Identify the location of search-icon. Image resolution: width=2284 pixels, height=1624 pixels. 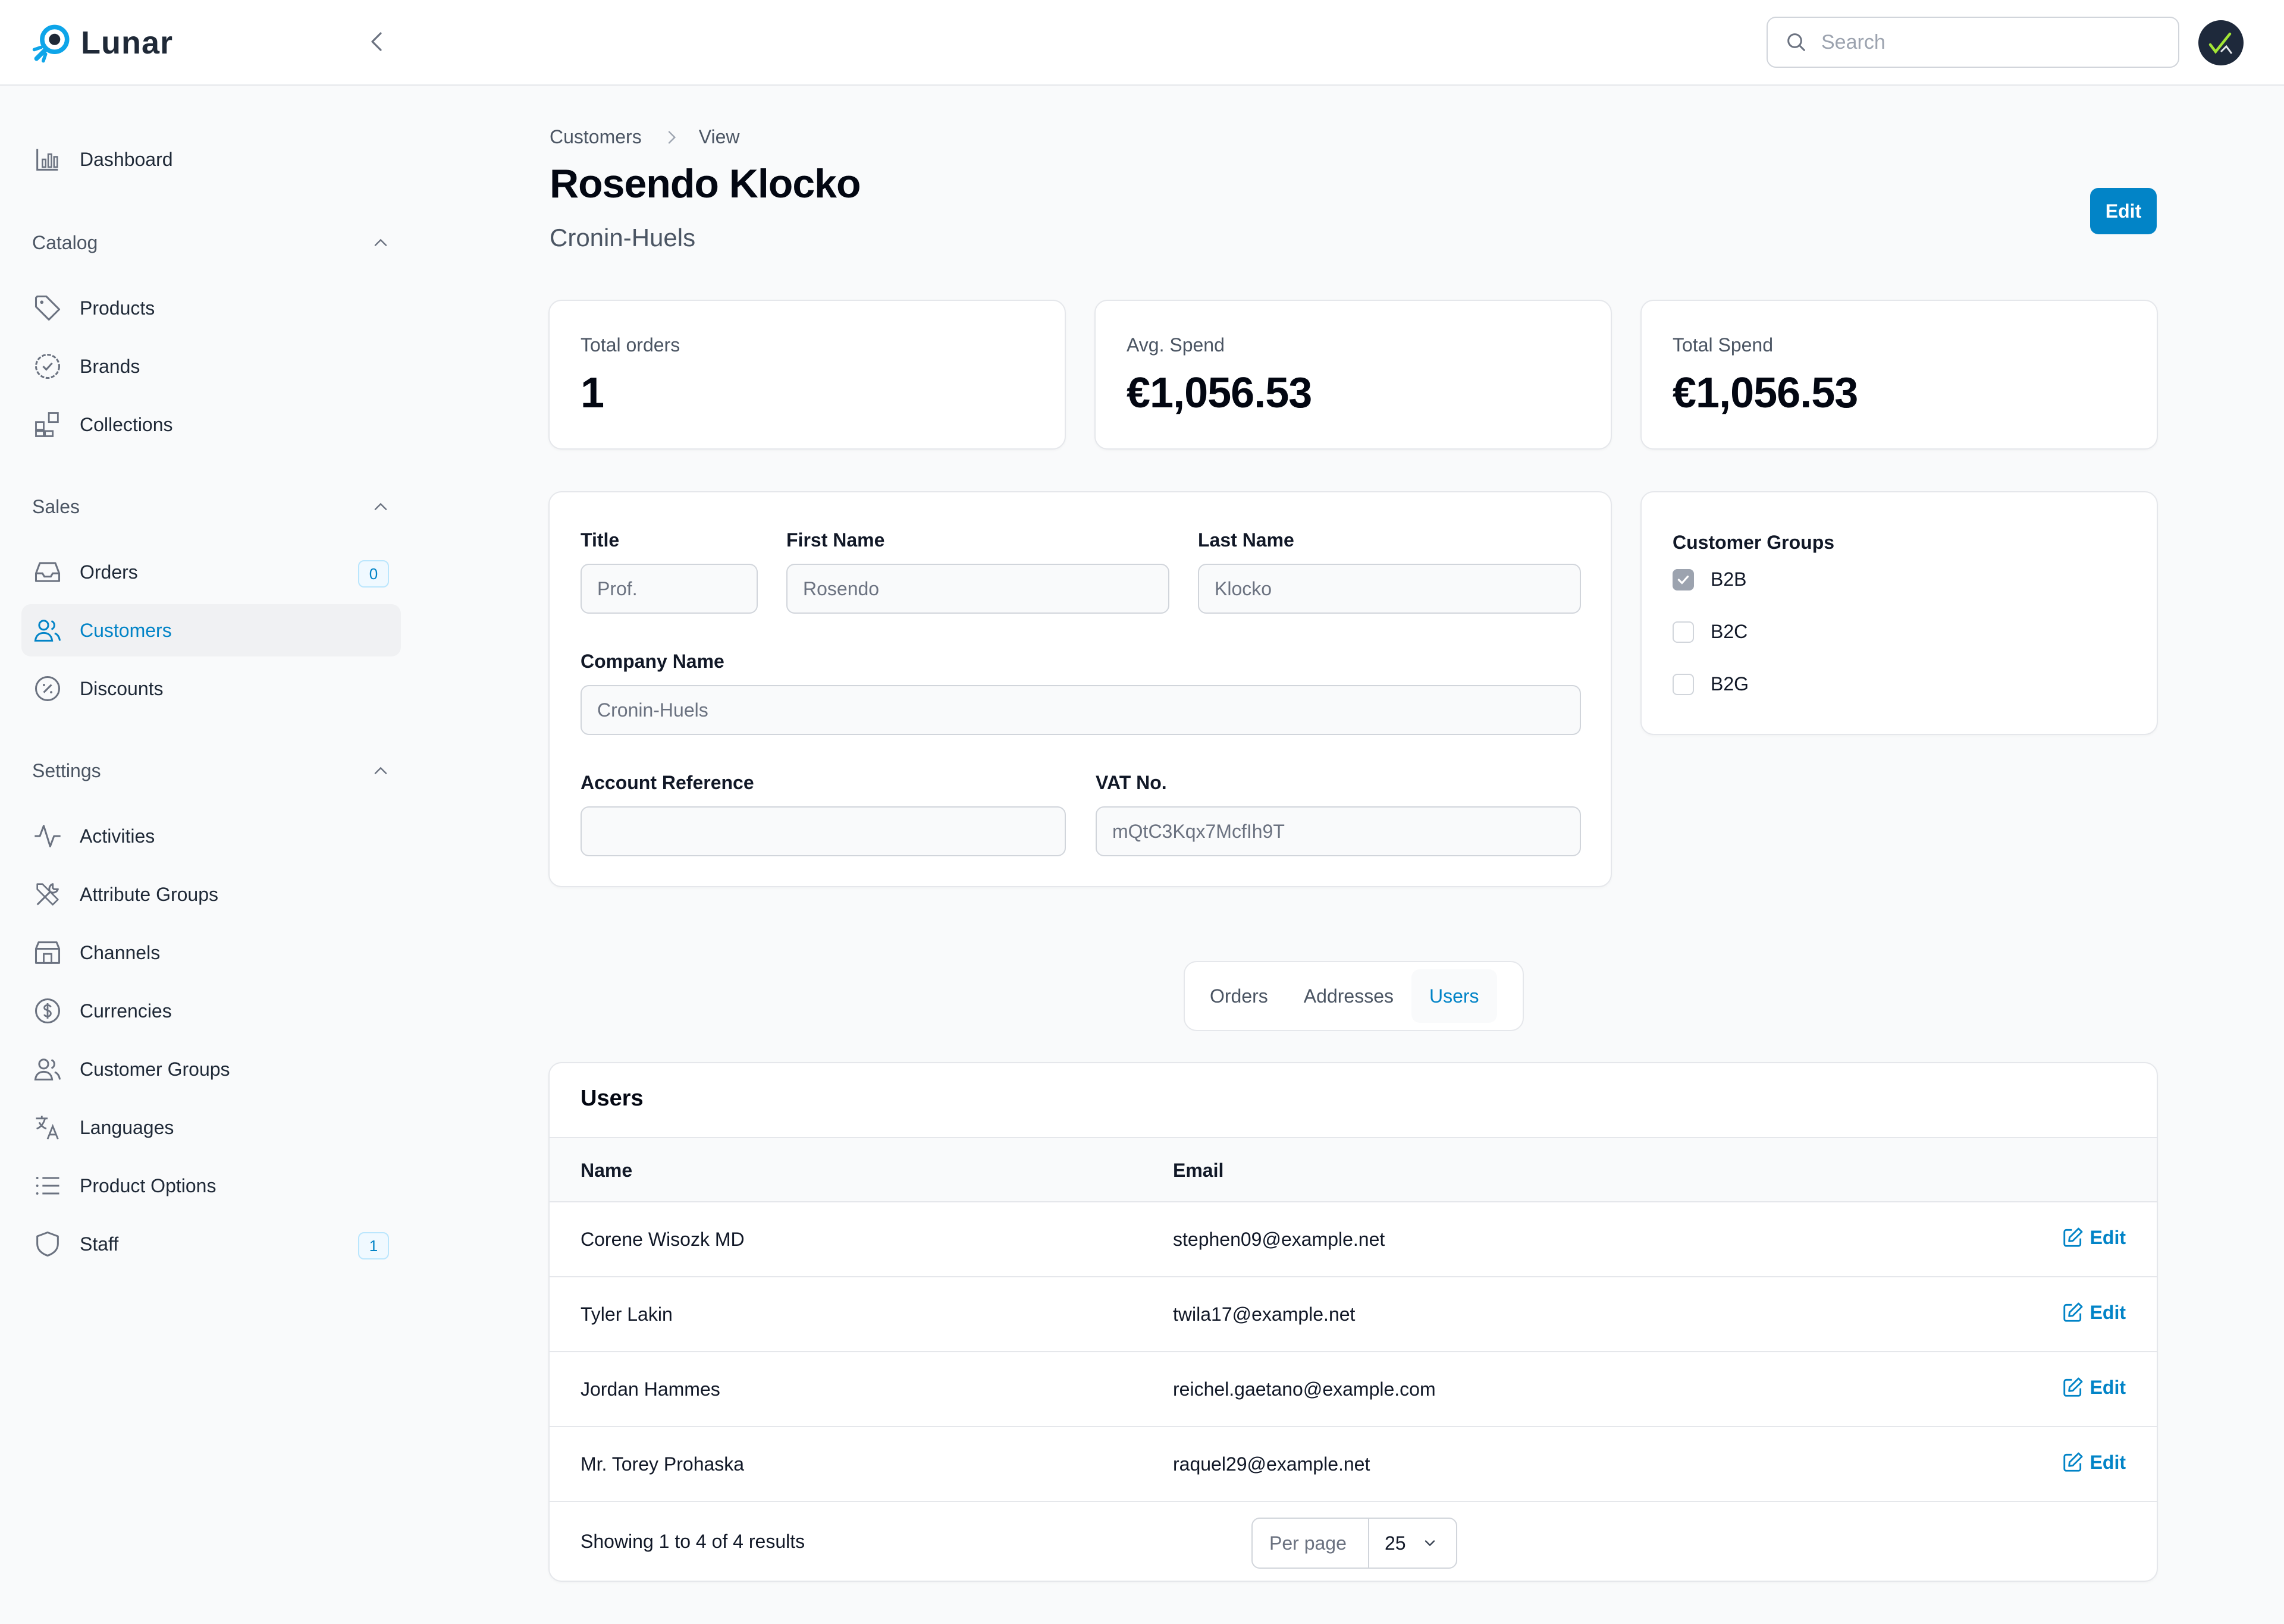
(1796, 42).